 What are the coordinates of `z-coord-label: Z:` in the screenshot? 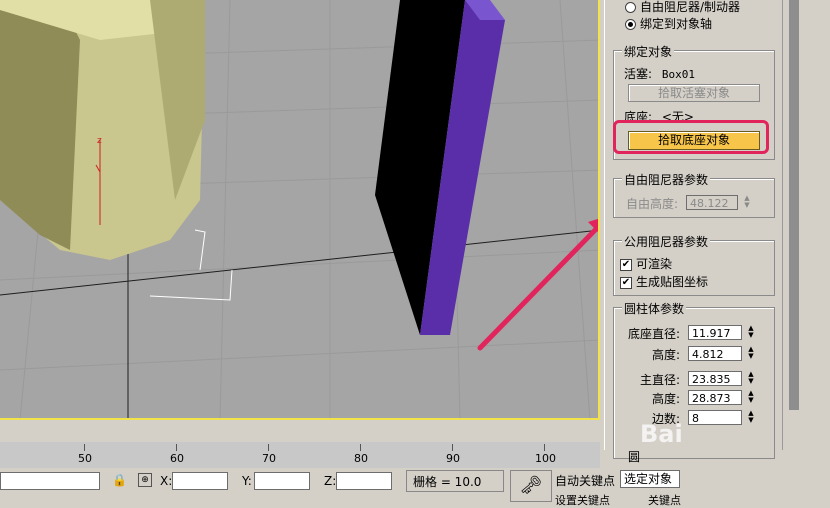 It's located at (330, 481).